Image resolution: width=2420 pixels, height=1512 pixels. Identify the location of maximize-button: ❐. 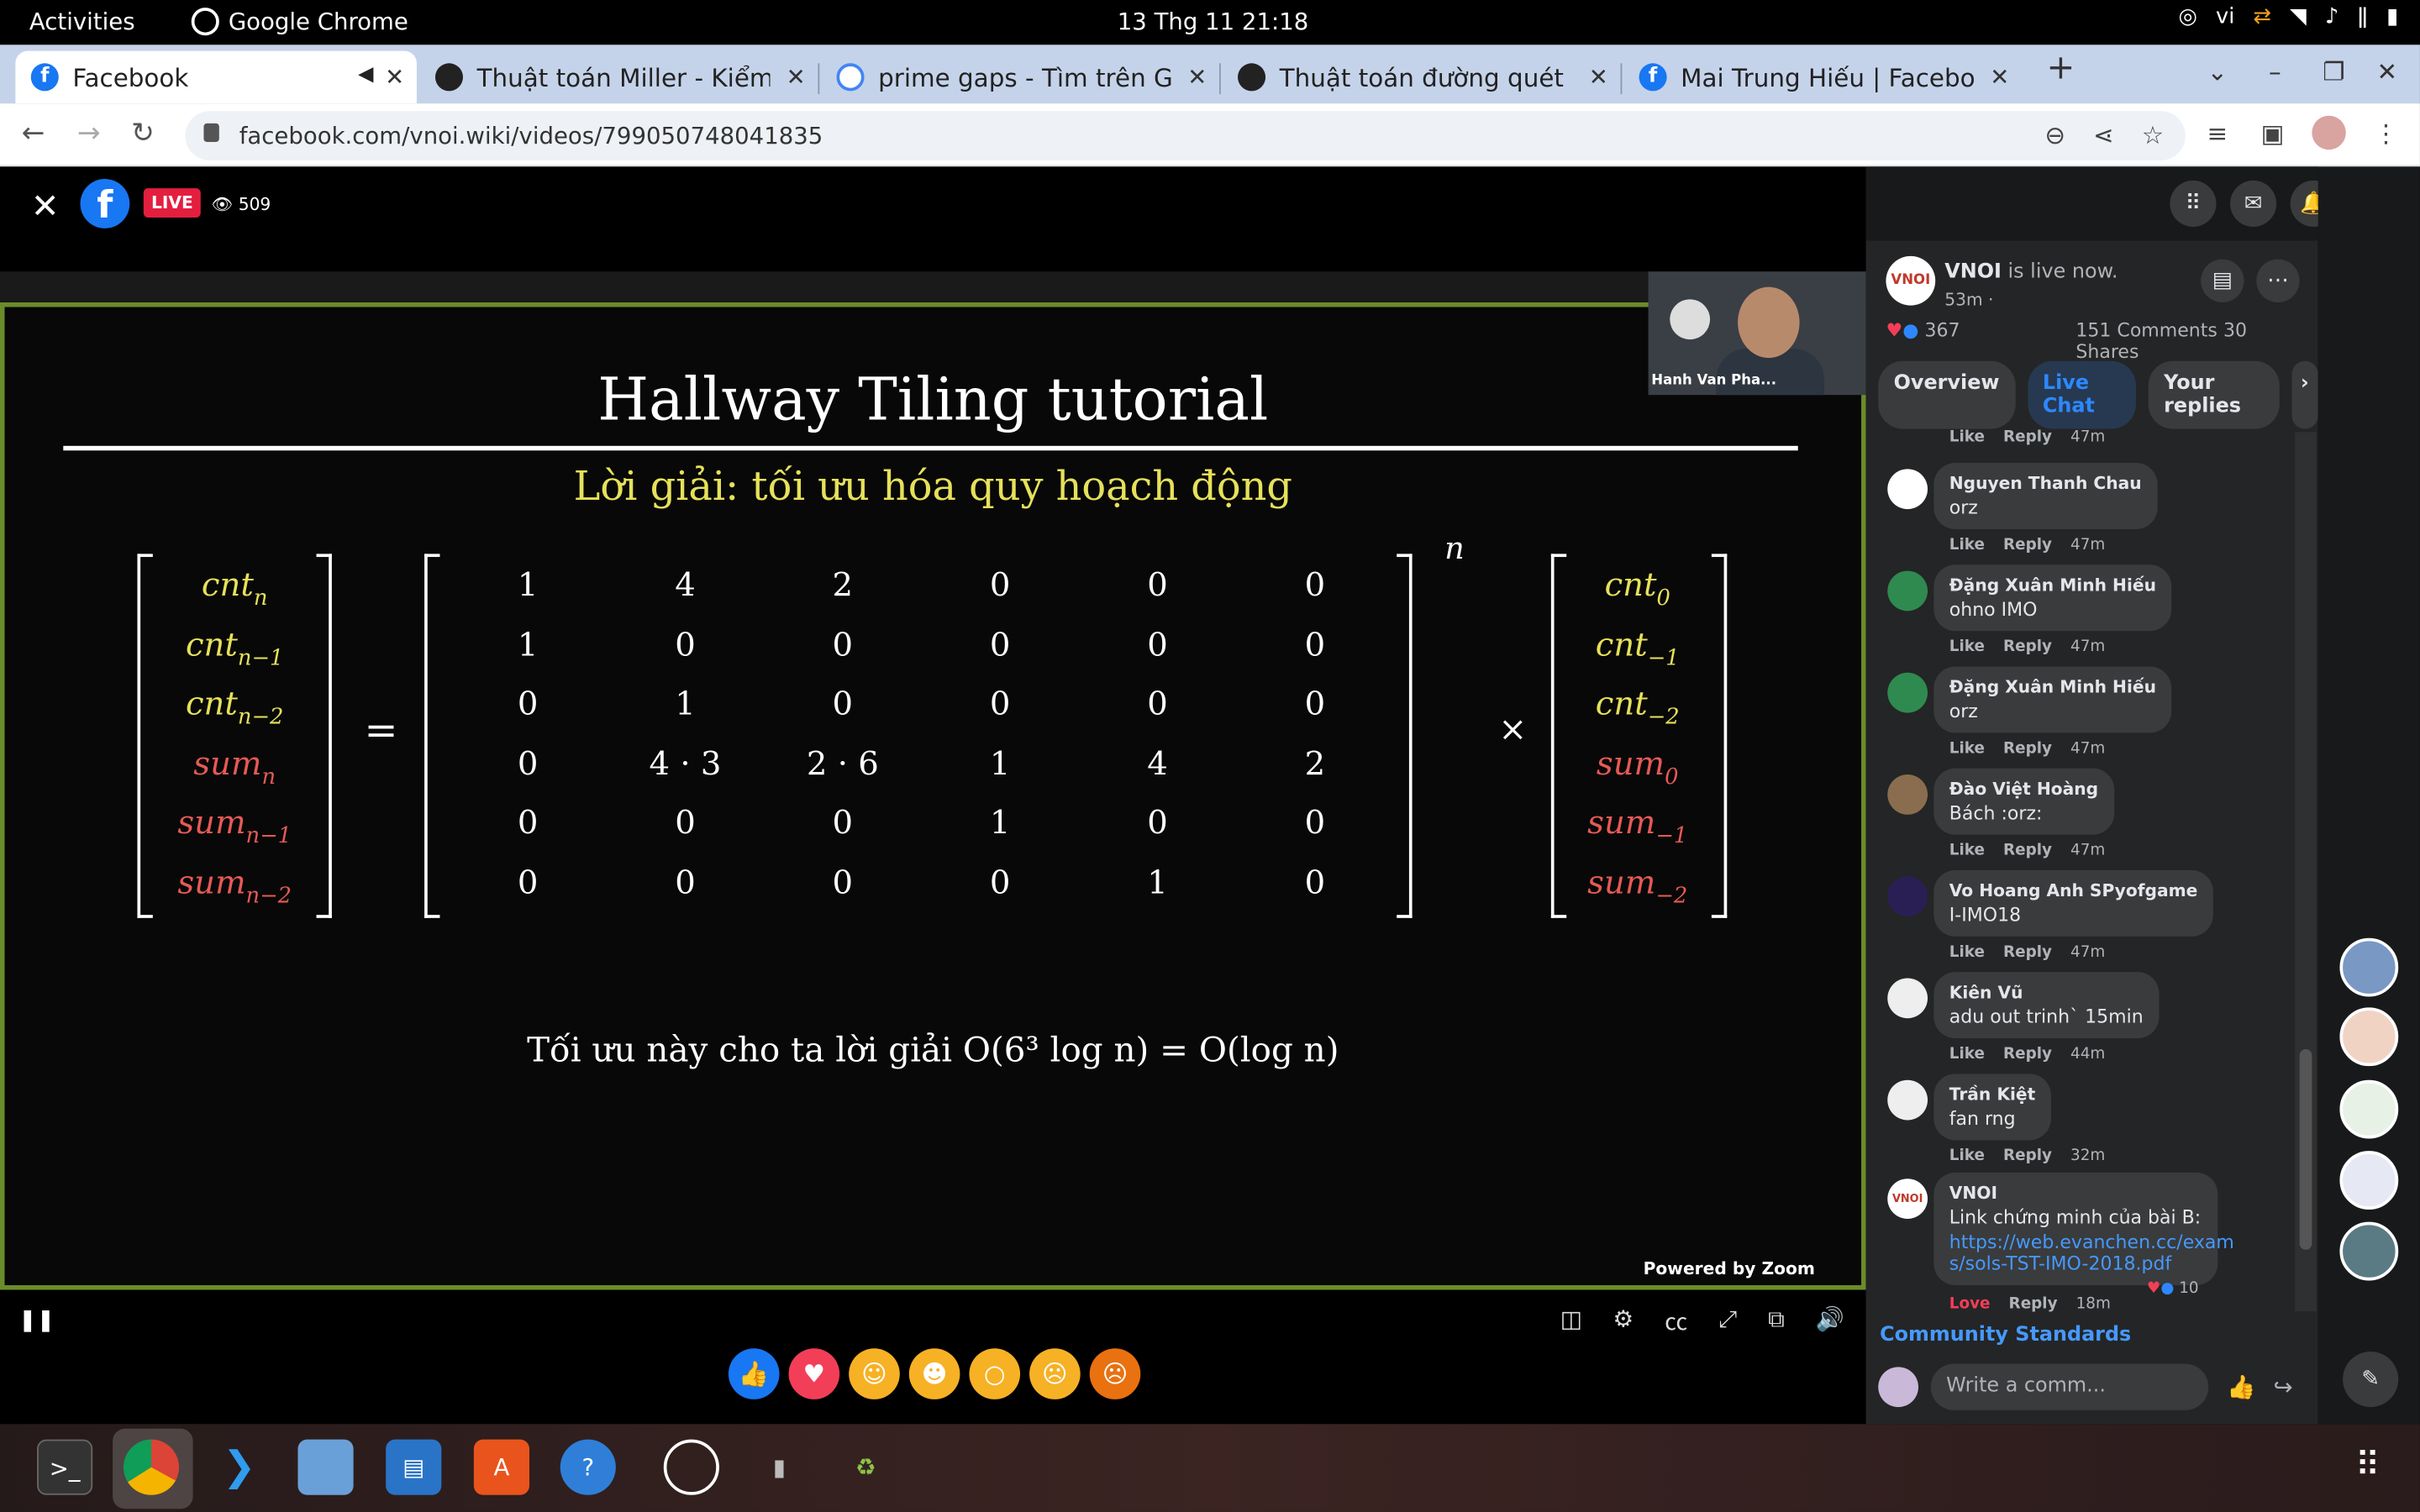
(2333, 72).